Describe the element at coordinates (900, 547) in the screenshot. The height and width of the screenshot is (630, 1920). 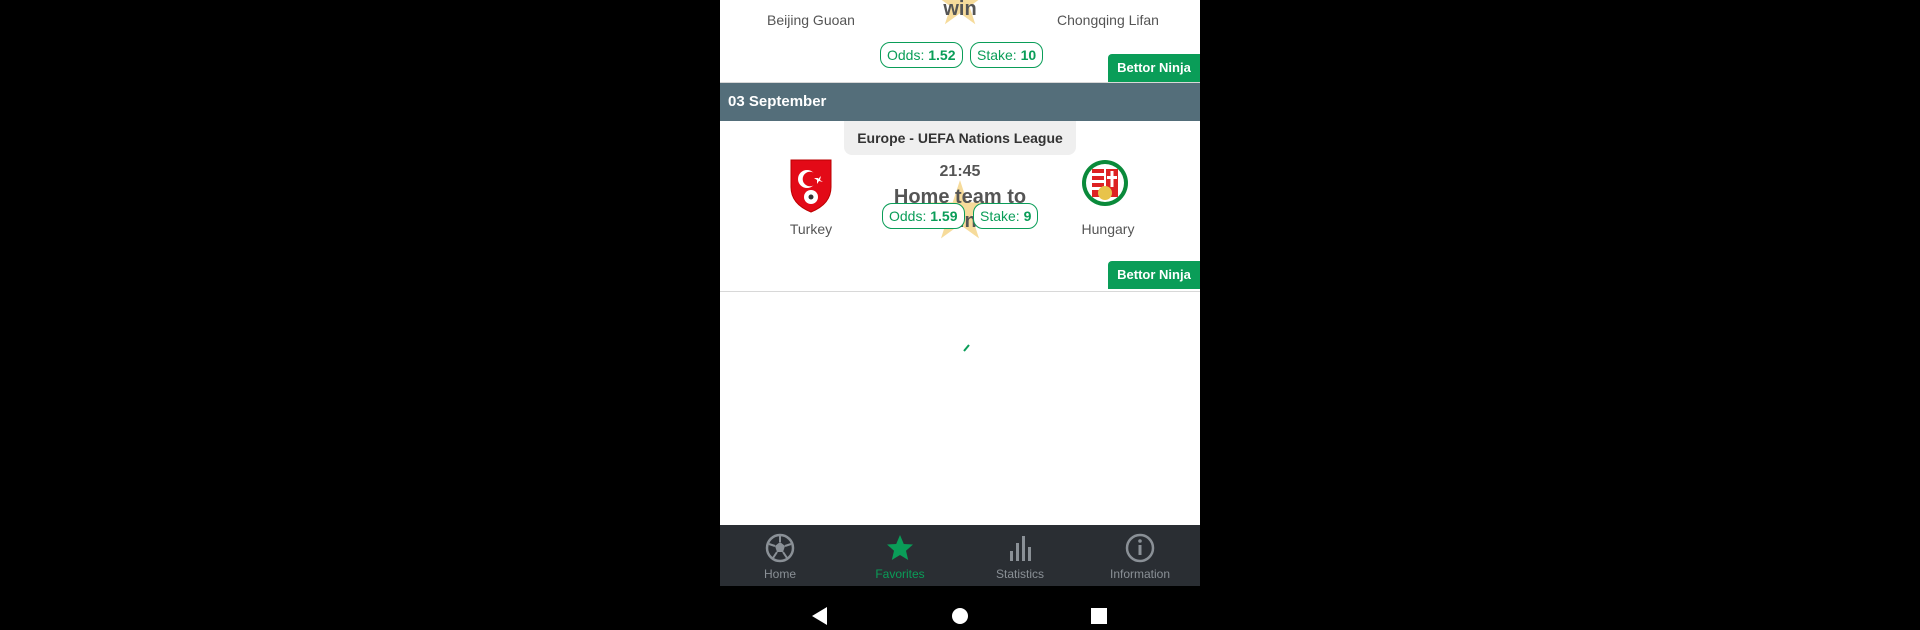
I see `star-icon` at that location.